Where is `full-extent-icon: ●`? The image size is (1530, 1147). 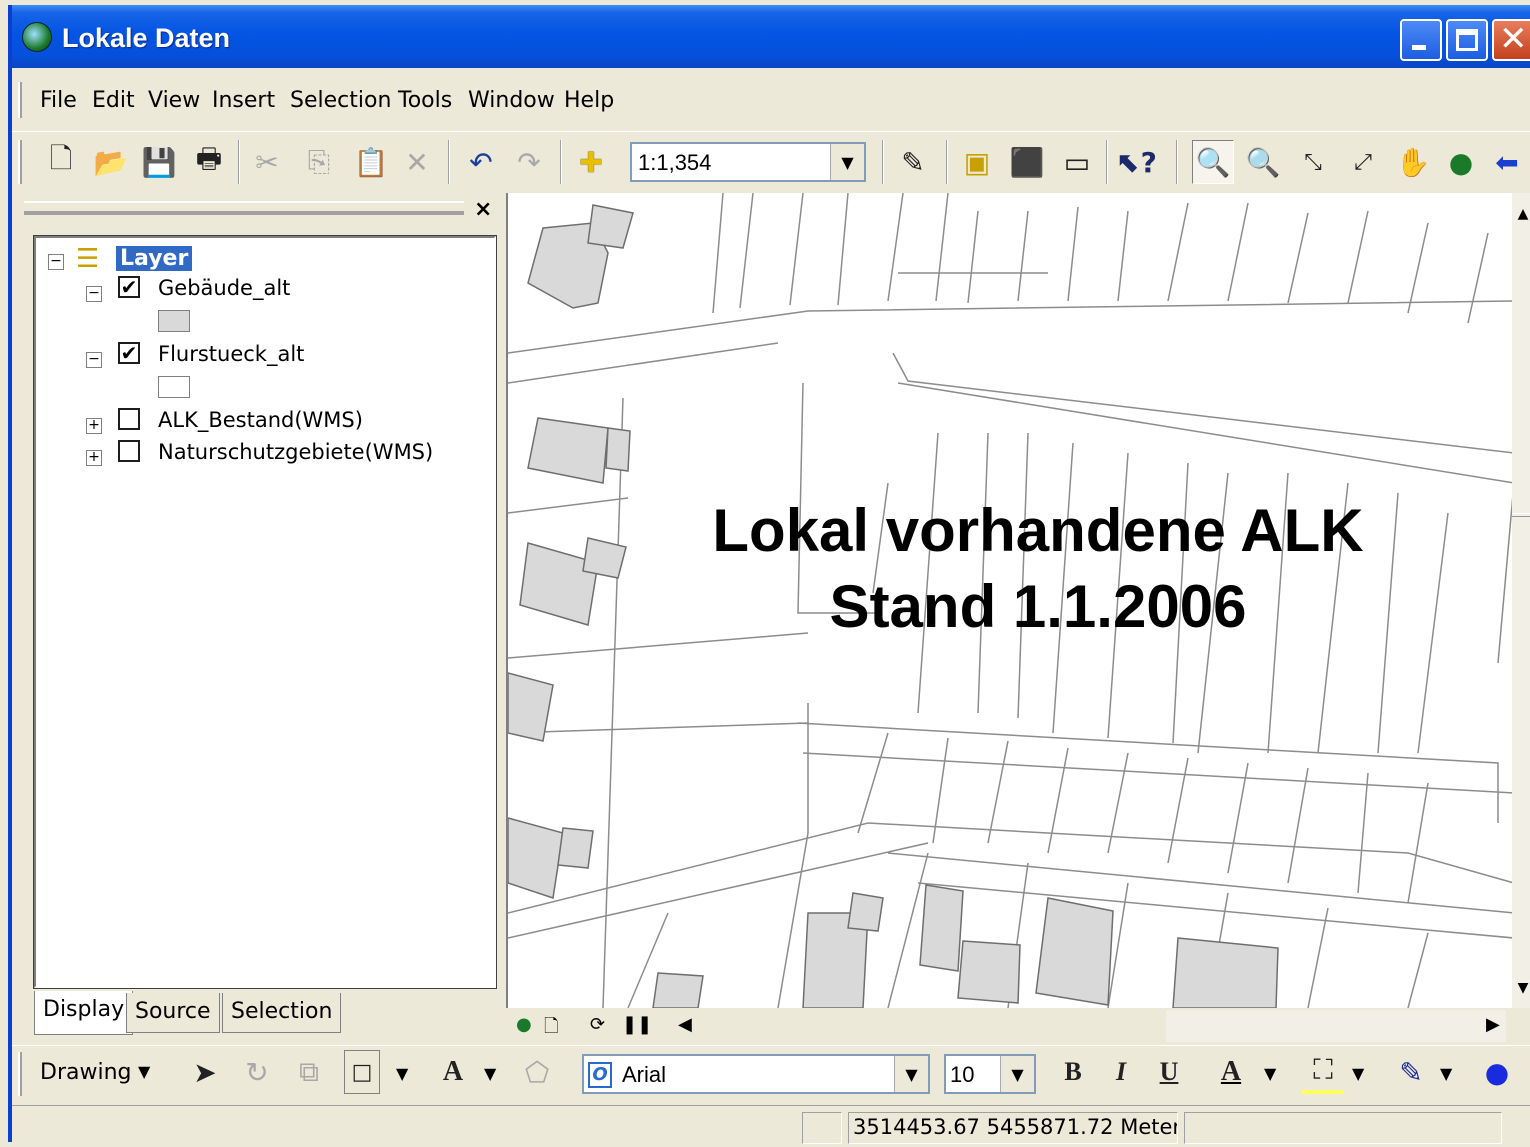
full-extent-icon: ● is located at coordinates (1461, 162).